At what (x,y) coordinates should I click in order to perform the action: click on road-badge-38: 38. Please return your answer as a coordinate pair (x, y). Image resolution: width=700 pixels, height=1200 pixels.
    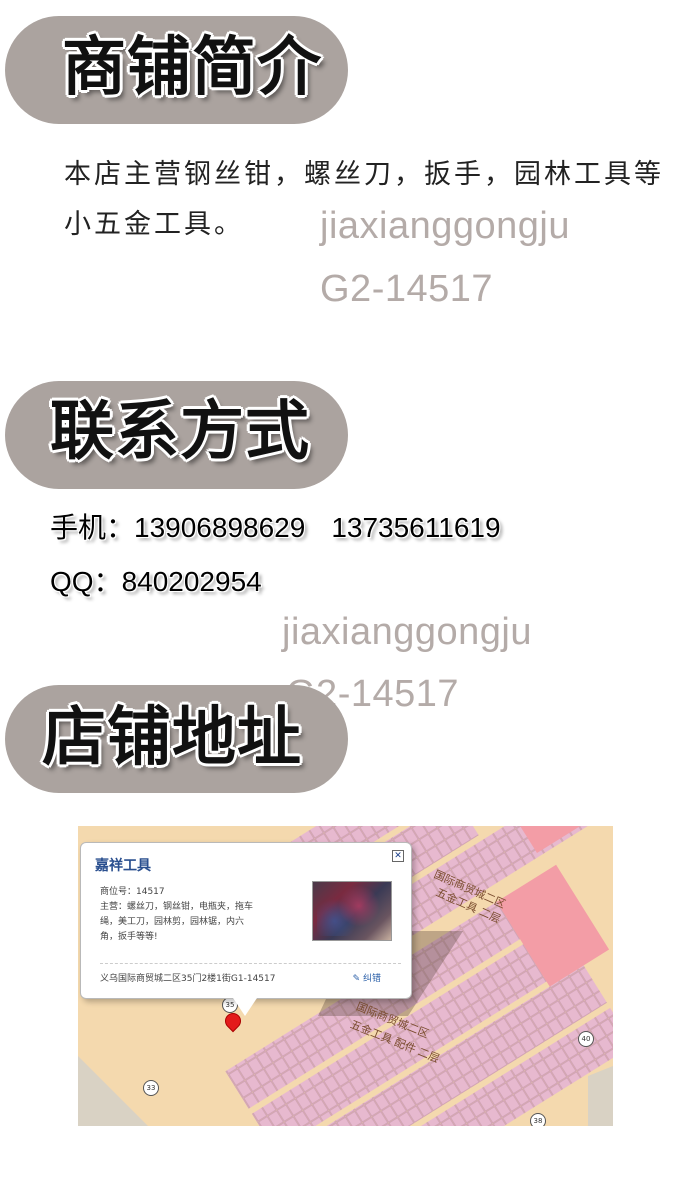
    Looking at the image, I should click on (538, 1119).